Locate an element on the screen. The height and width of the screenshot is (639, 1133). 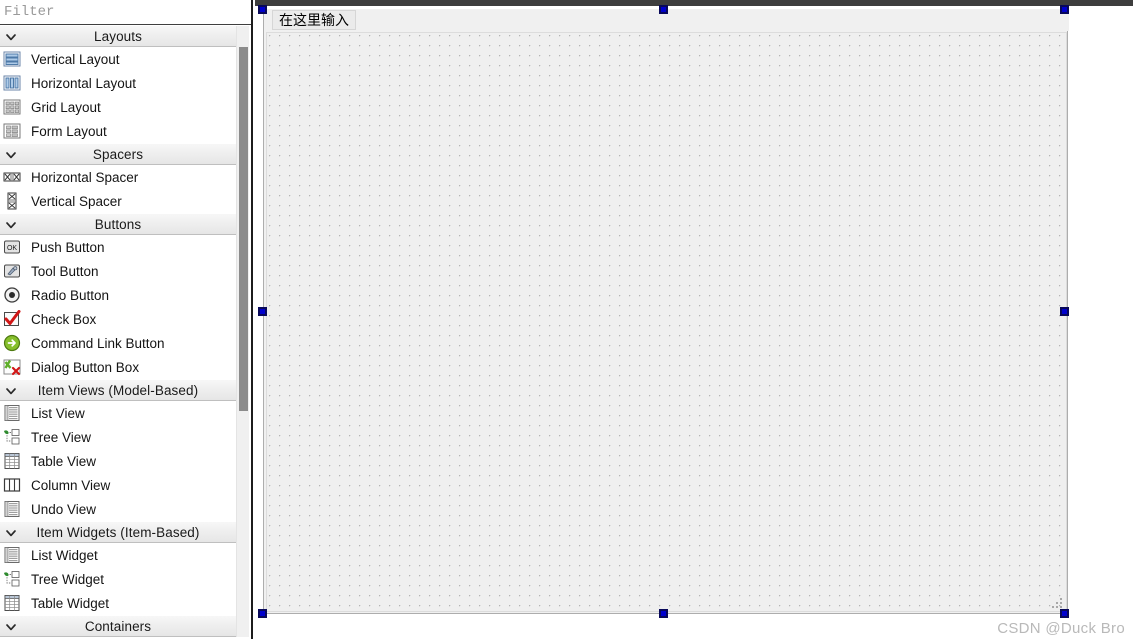
widget-item-vertical-spacer: Vertical Spacer is located at coordinates (118, 201).